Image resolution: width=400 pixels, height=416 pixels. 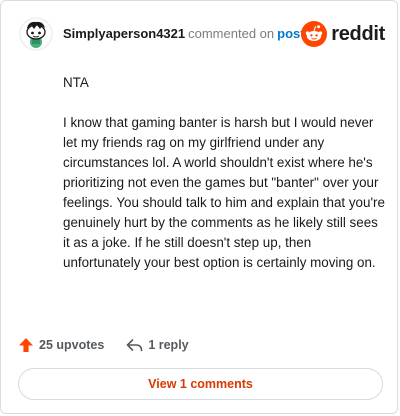 I want to click on author-name: Simplyaperson4321, so click(x=124, y=33).